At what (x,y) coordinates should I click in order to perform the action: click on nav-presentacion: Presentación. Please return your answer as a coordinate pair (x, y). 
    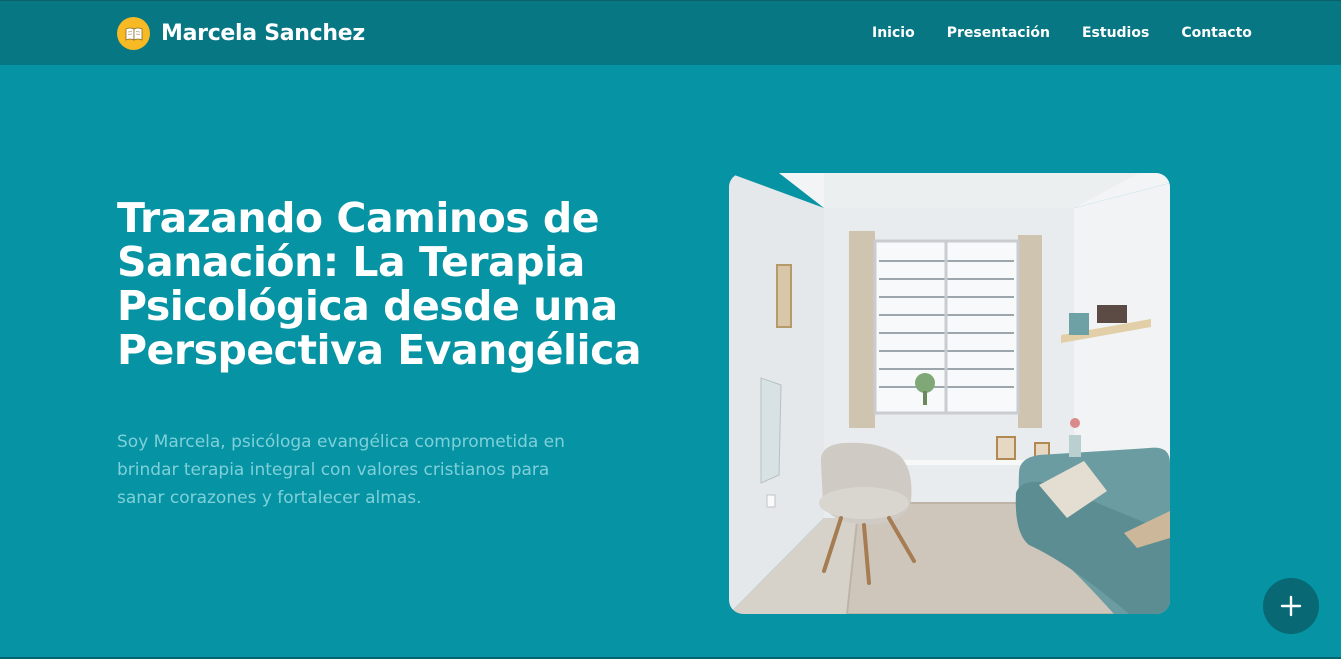
    Looking at the image, I should click on (998, 33).